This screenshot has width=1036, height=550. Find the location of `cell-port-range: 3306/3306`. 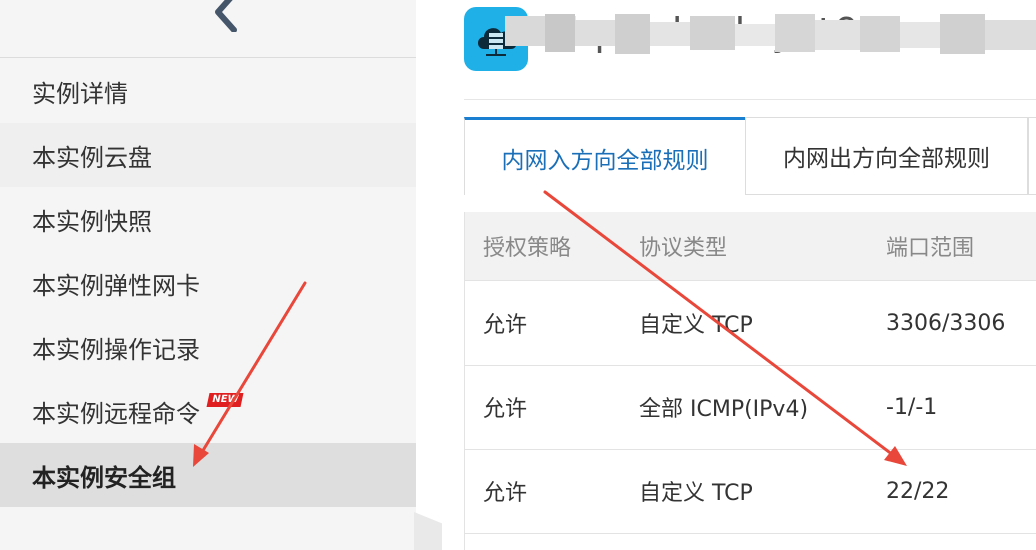

cell-port-range: 3306/3306 is located at coordinates (946, 323).